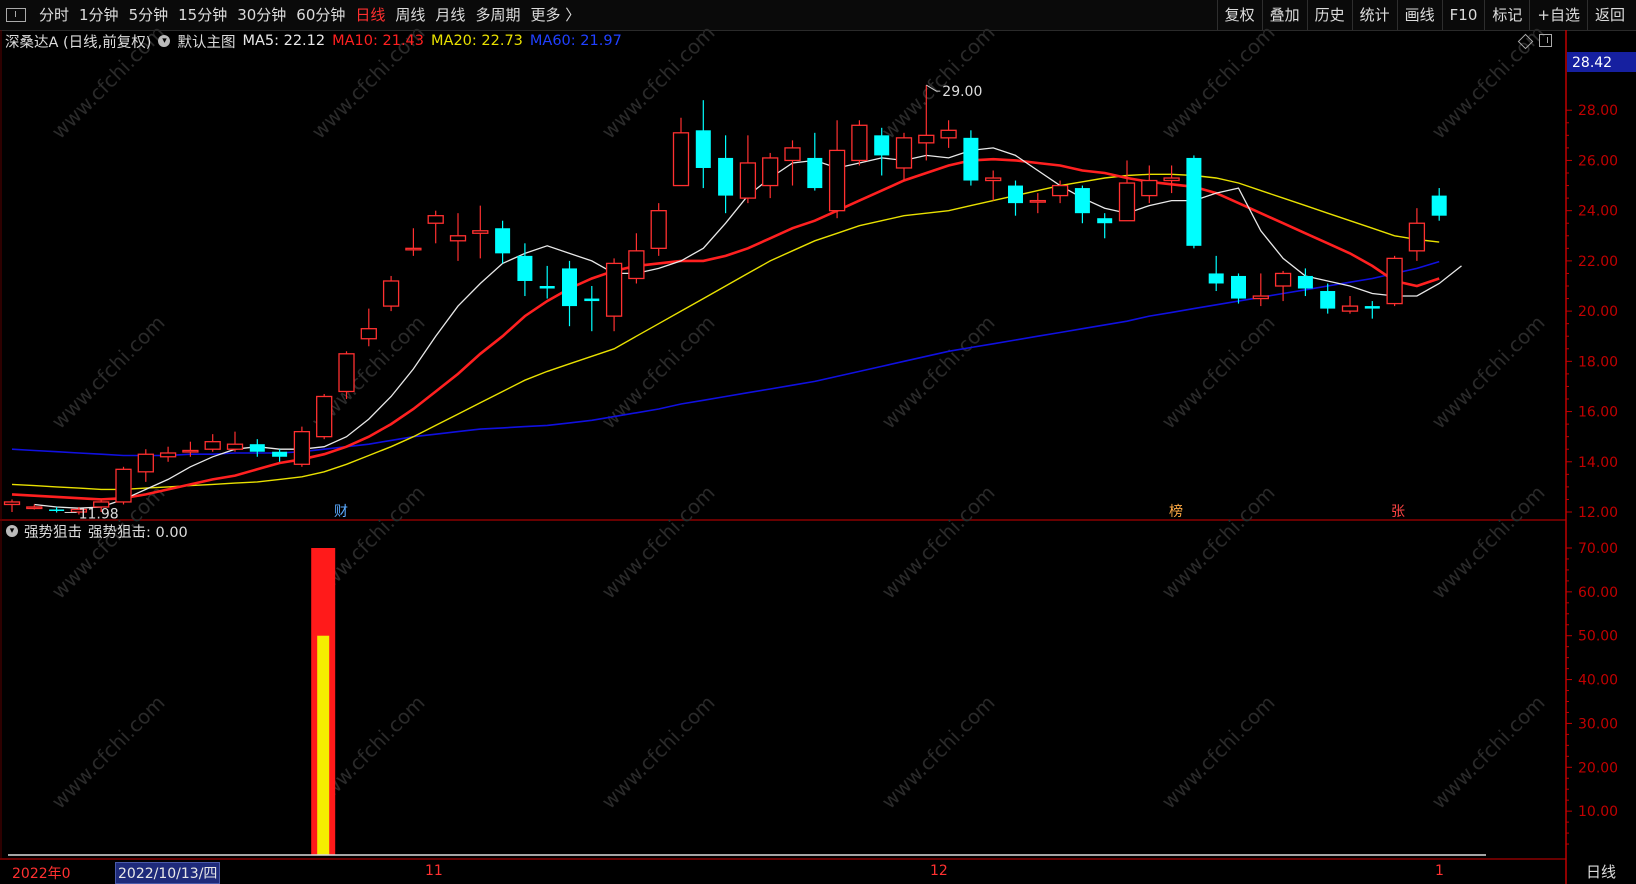 This screenshot has height=884, width=1636. Describe the element at coordinates (378, 41) in the screenshot. I see `ma10-value: MA10: 21.43` at that location.